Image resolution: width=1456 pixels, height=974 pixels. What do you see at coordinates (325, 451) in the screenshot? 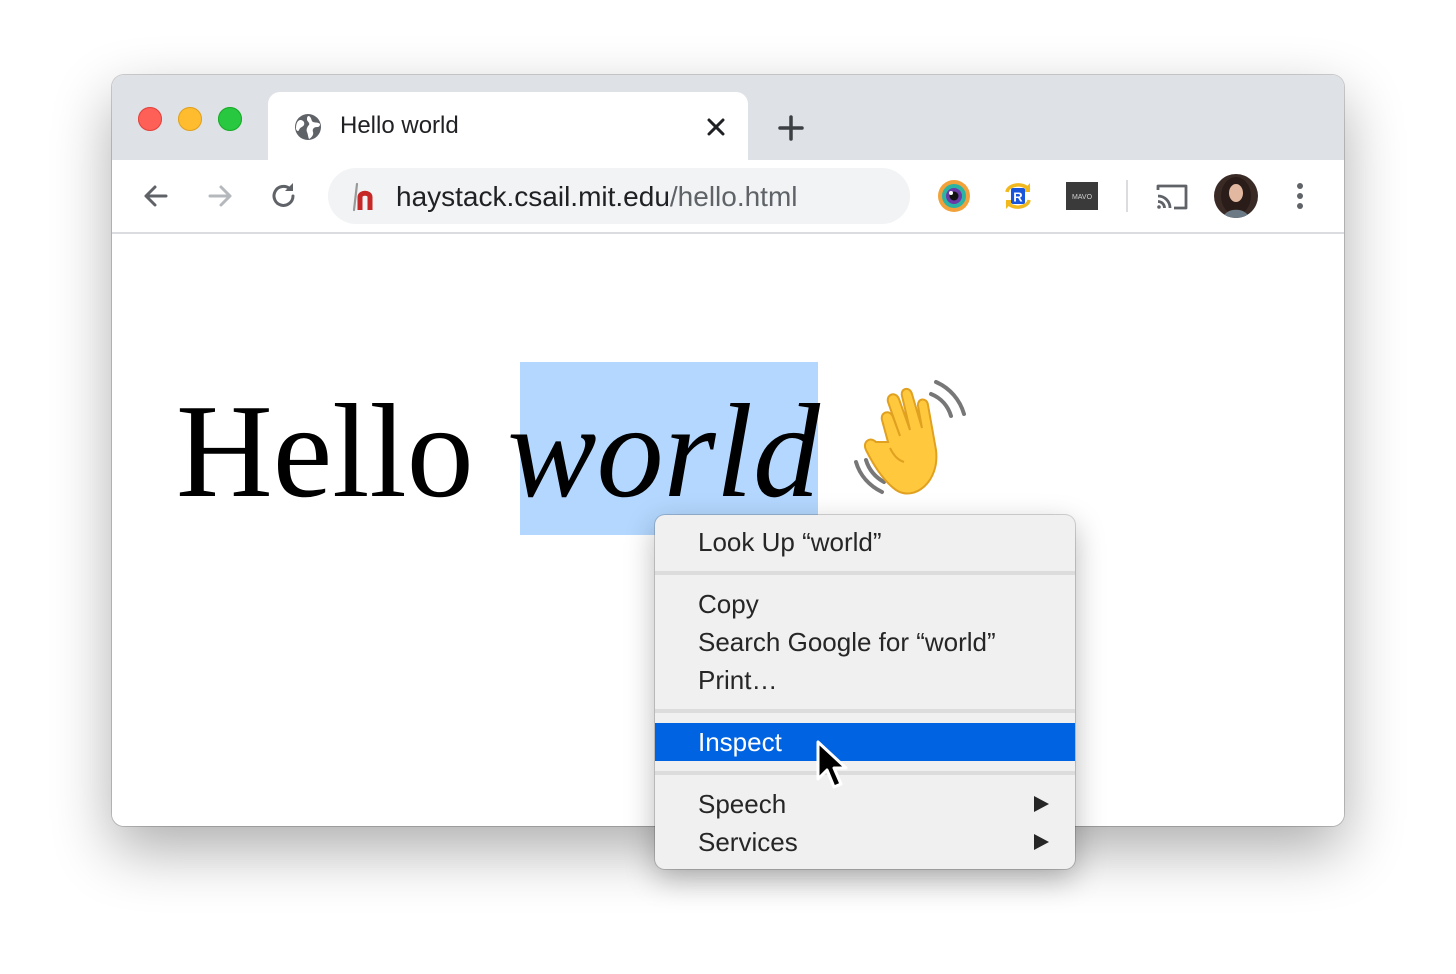
I see `heading-plain-word: Hello` at bounding box center [325, 451].